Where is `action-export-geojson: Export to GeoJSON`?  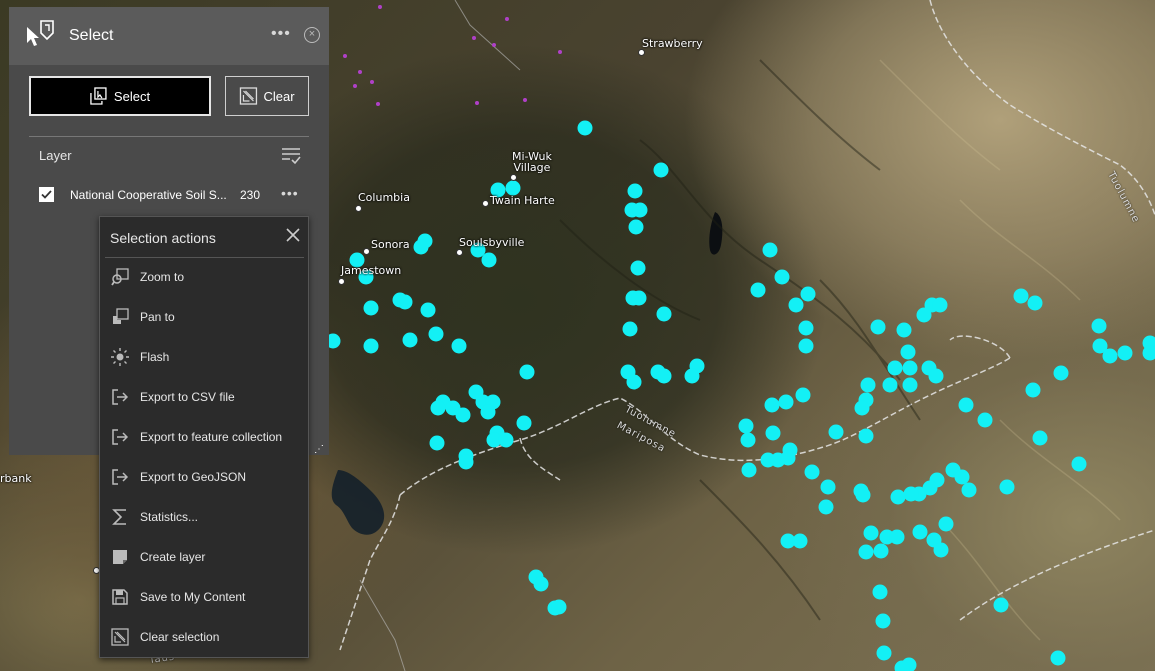
action-export-geojson: Export to GeoJSON is located at coordinates (204, 477).